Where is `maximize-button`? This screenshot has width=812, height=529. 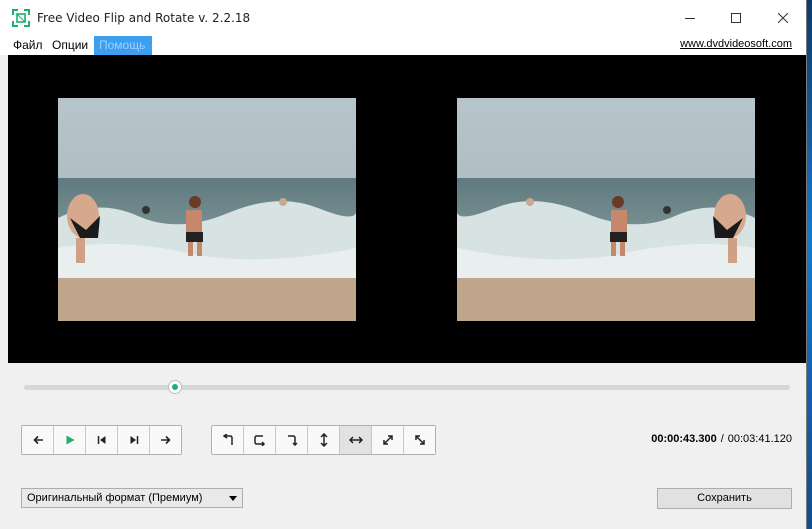
maximize-button is located at coordinates (736, 18).